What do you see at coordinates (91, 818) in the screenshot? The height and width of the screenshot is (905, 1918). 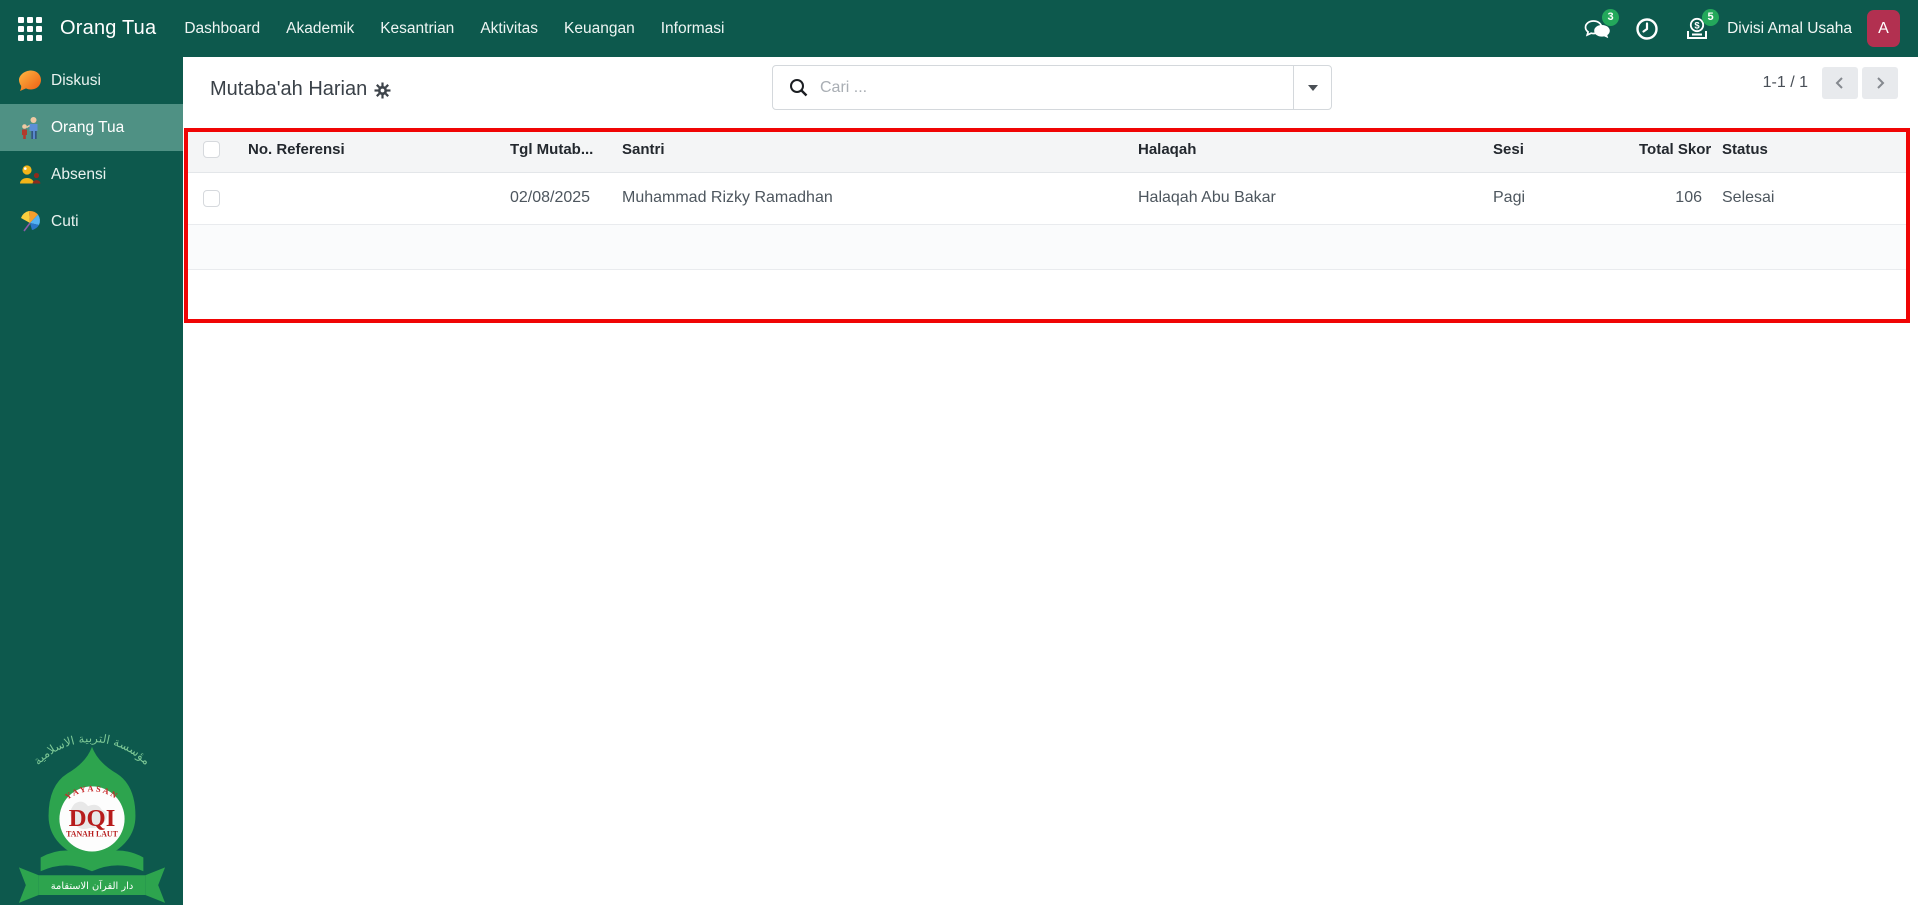 I see `svg-text: DQI` at bounding box center [91, 818].